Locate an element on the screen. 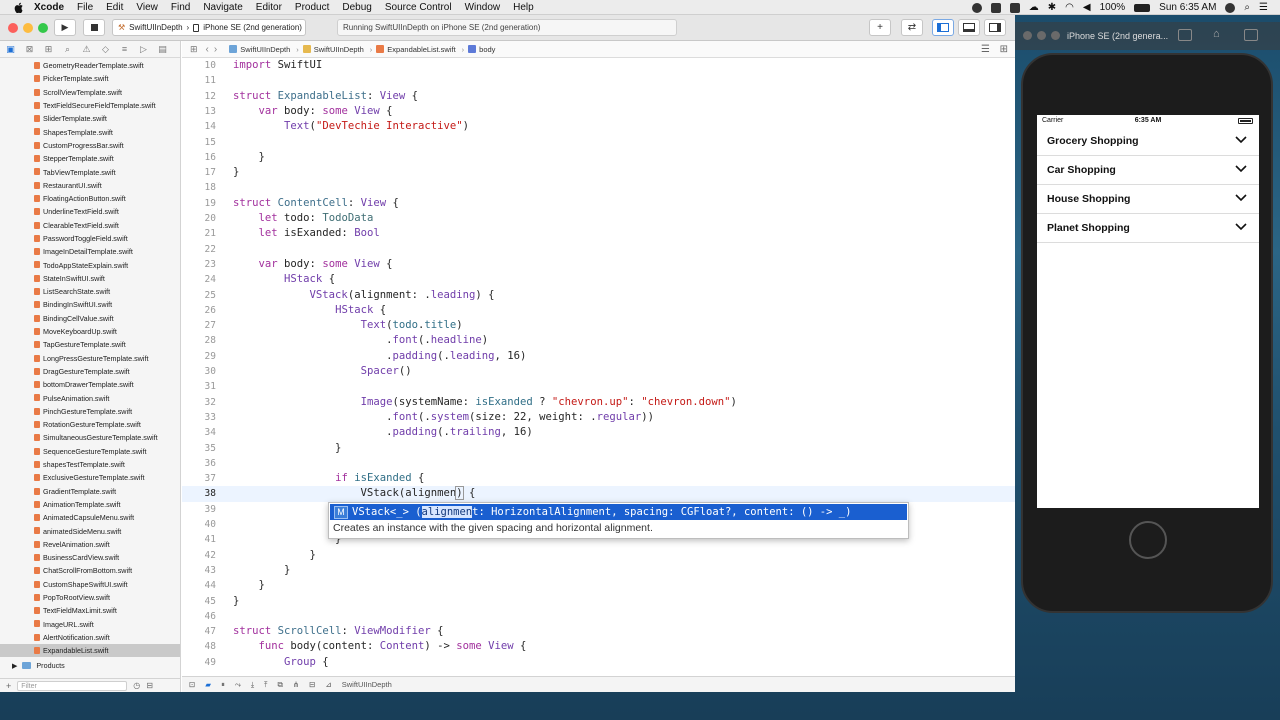 The image size is (1280, 720). zoom-window-button is located at coordinates (43, 28).